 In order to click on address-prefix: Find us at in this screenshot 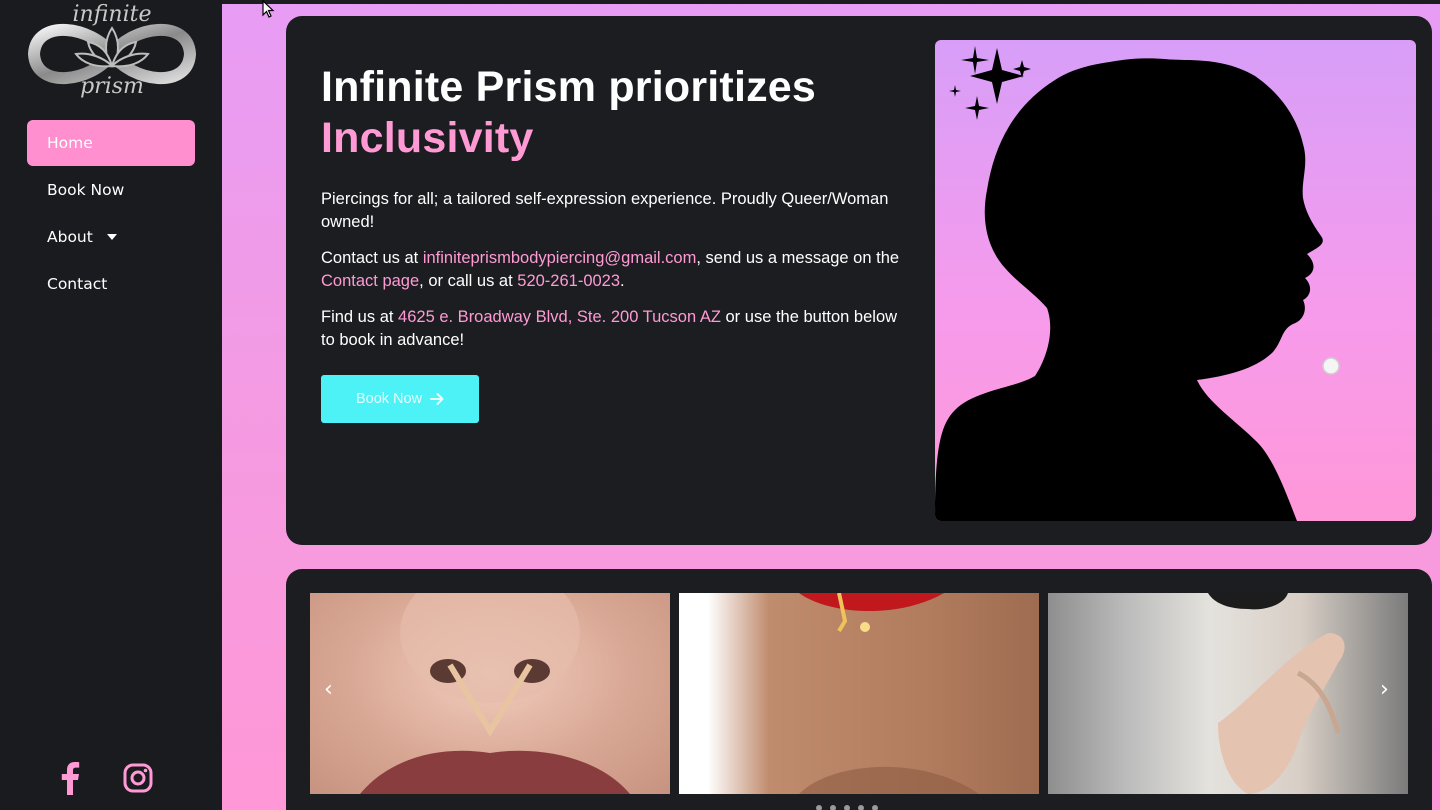, I will do `click(360, 317)`.